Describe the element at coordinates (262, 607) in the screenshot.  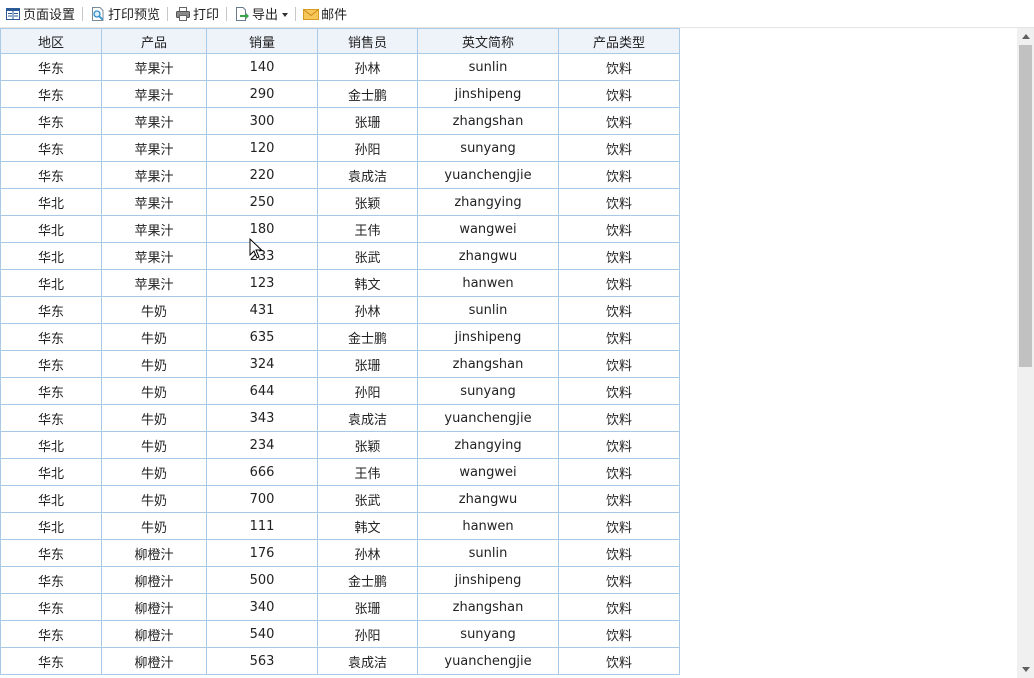
I see `cell-sales: 340` at that location.